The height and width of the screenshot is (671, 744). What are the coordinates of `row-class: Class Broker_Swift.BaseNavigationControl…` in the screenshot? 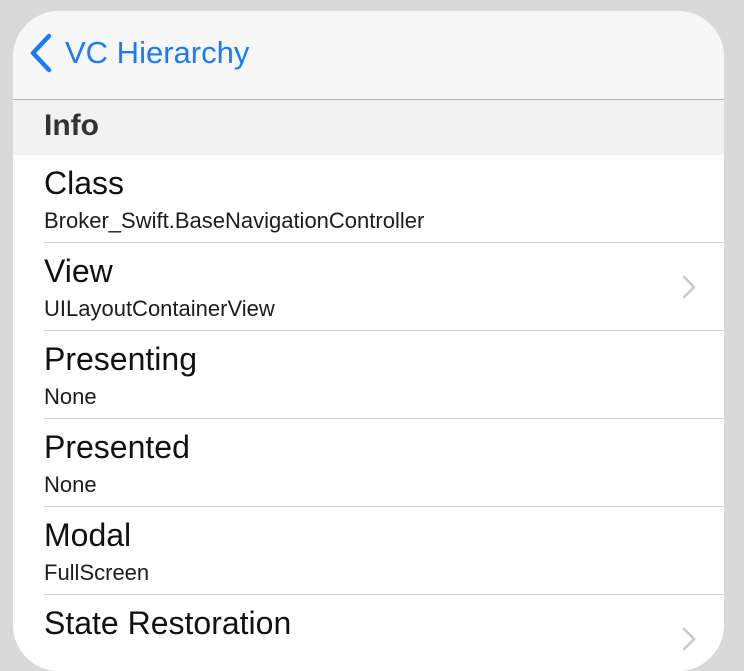 It's located at (368, 199).